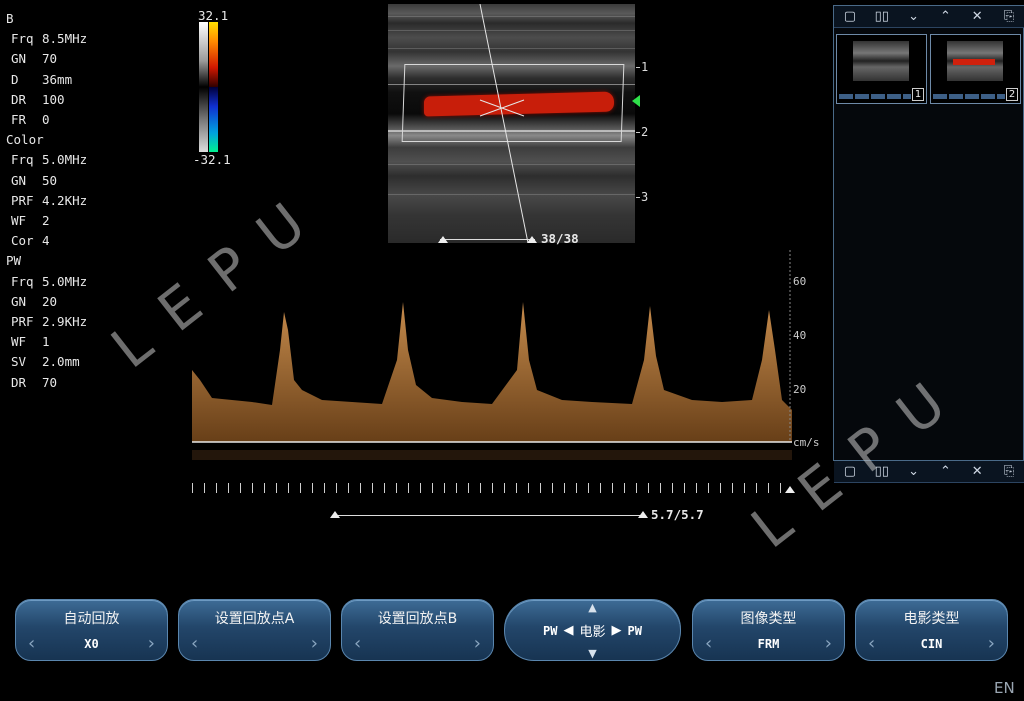 The height and width of the screenshot is (701, 1024). Describe the element at coordinates (974, 62) in the screenshot. I see `thumbnail-flow` at that location.